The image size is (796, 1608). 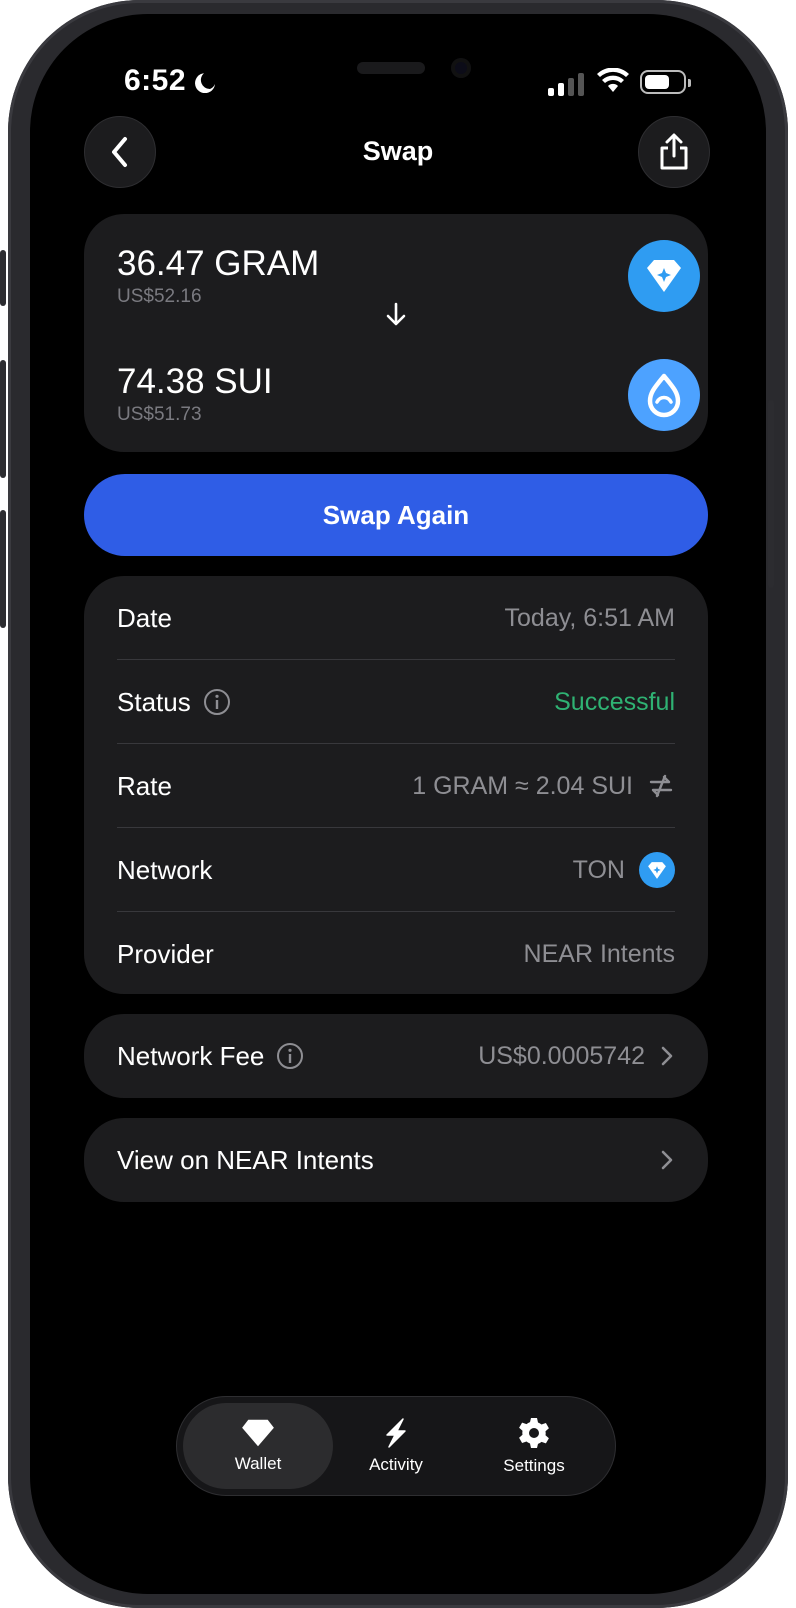 I want to click on detail-row-network: Network TON, so click(x=396, y=870).